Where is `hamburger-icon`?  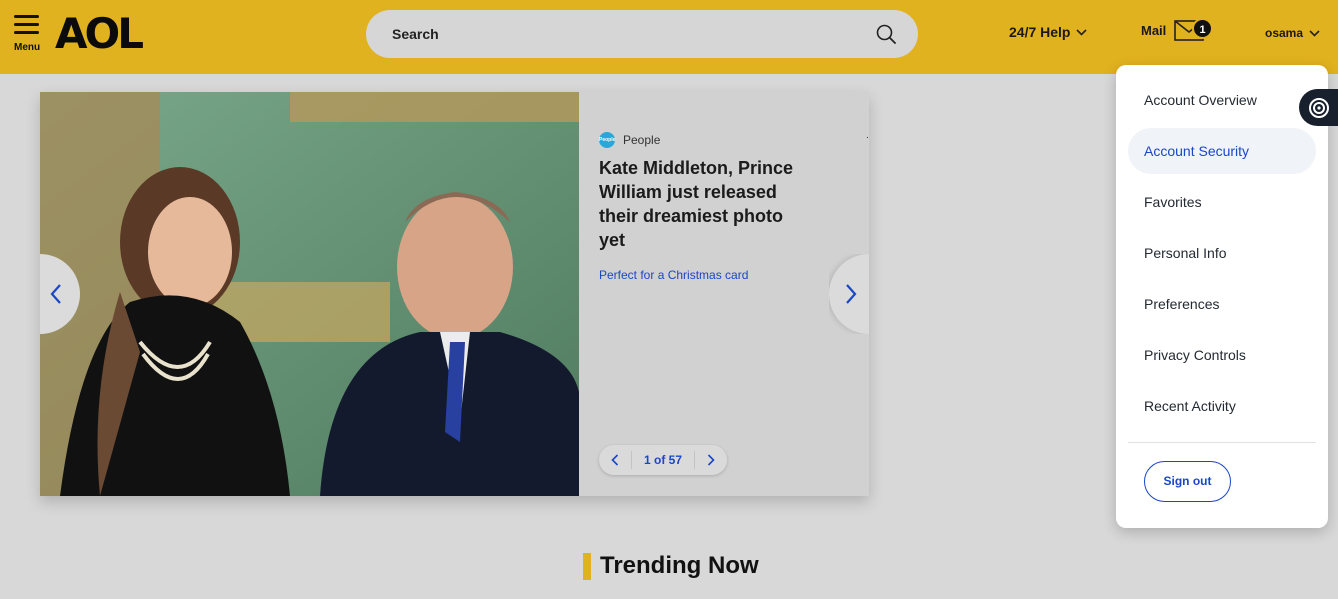
hamburger-icon is located at coordinates (28, 24).